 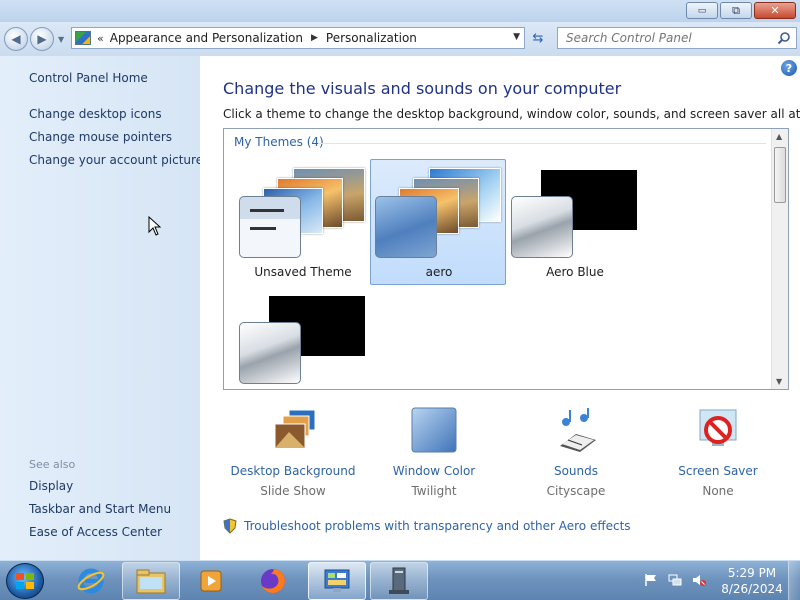 I want to click on setting-title: Desktop Background, so click(x=293, y=471).